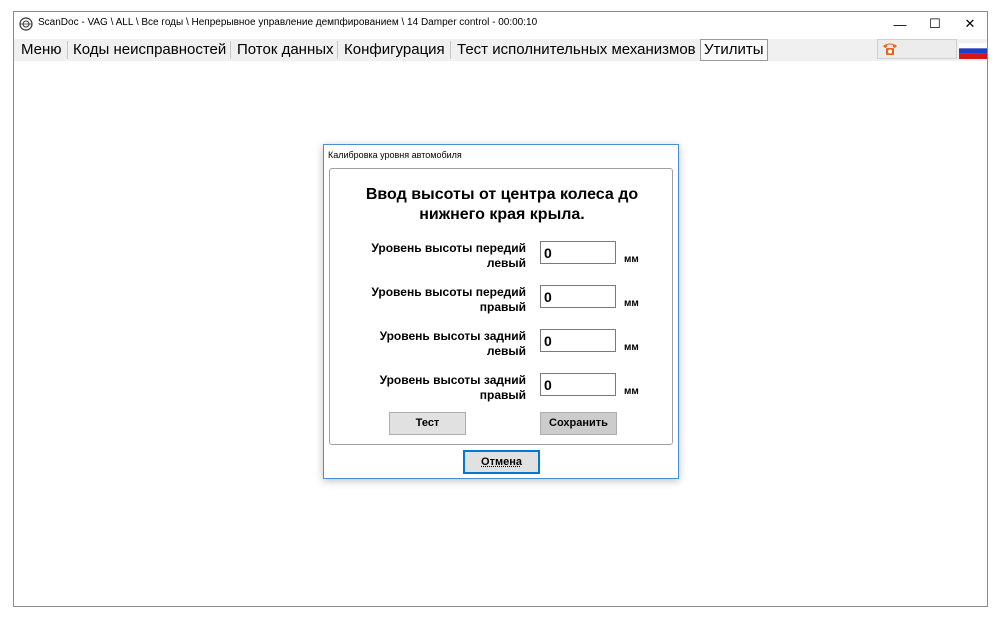  Describe the element at coordinates (973, 51) in the screenshot. I see `russian-flag-icon` at that location.